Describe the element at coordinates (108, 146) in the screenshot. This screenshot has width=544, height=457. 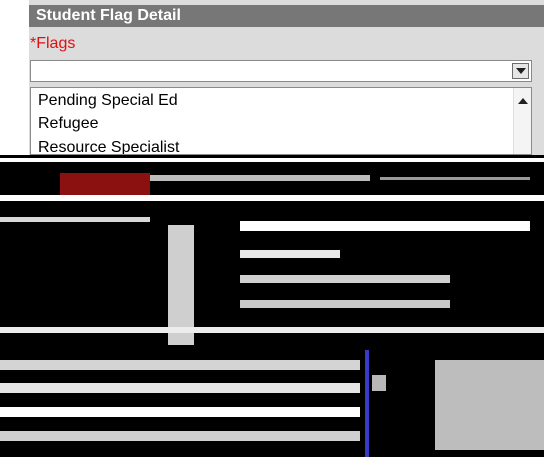
I see `list-item: Resource Specialist` at that location.